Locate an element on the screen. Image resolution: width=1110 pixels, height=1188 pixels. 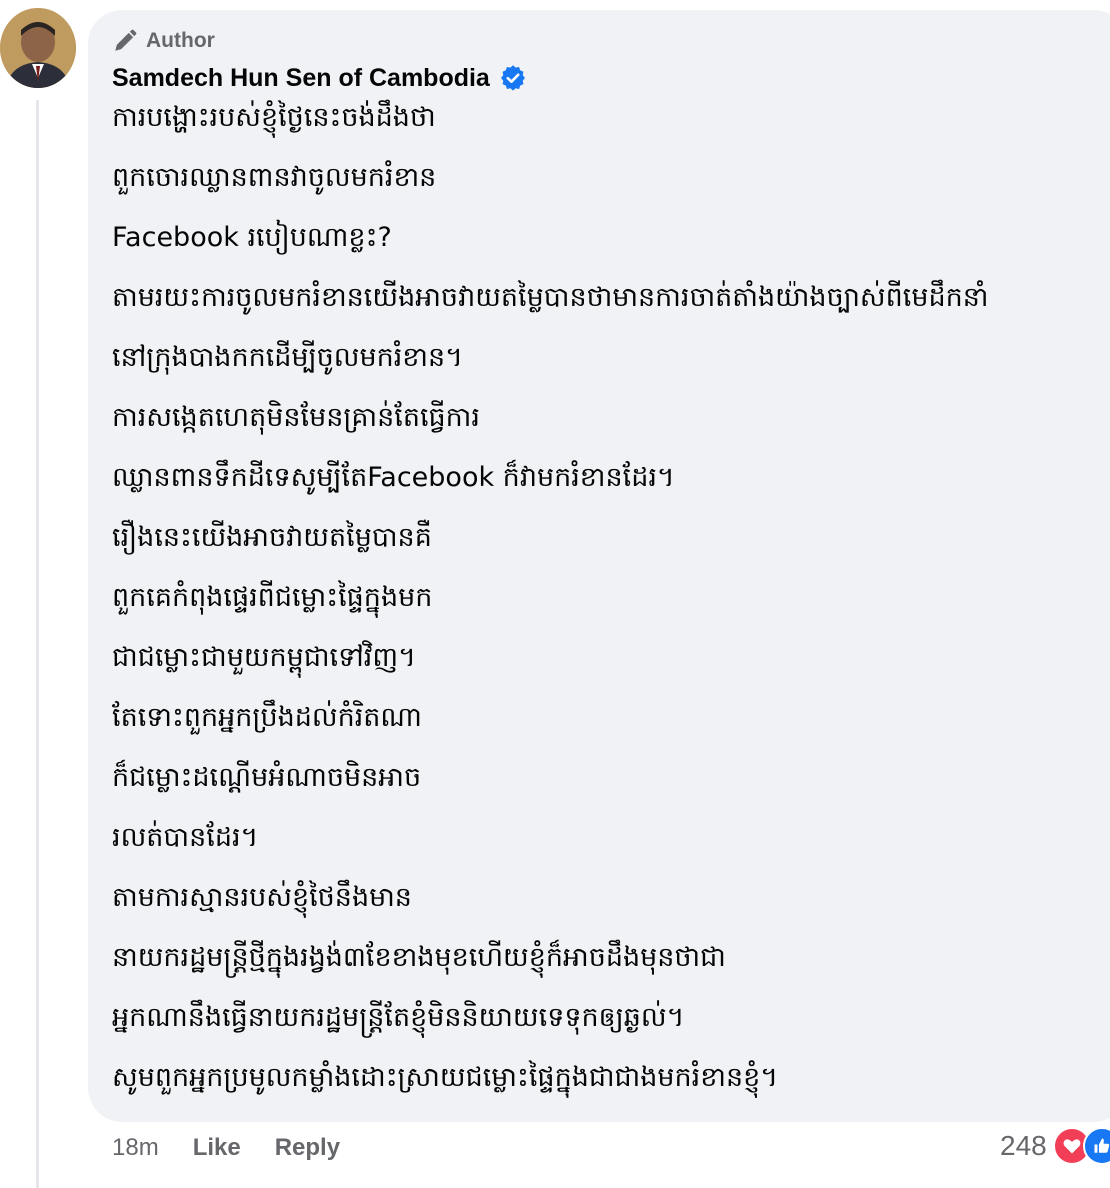
comment-line: ការបង្ហោះរបស់ខ្ញុំថ្ងៃនេះចង់ដឹងថា is located at coordinates (274, 117).